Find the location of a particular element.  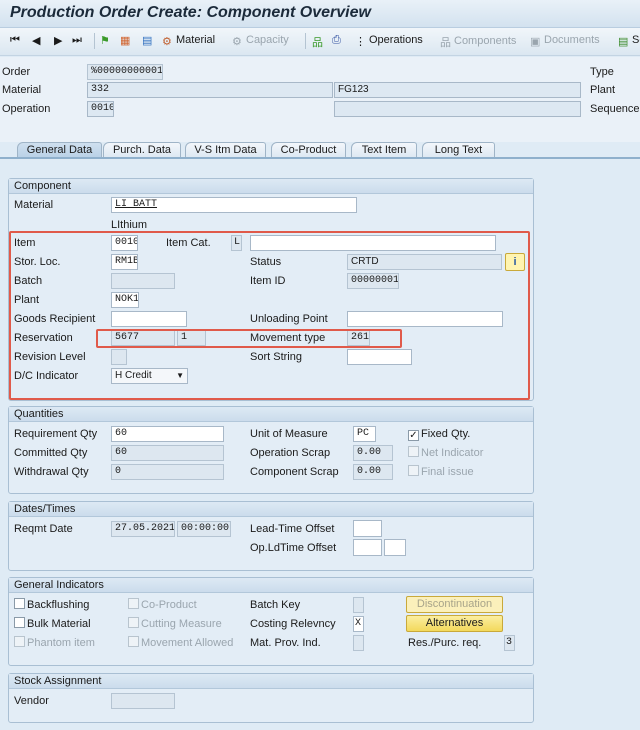

documents-button-label: Documents is located at coordinates (572, 40).